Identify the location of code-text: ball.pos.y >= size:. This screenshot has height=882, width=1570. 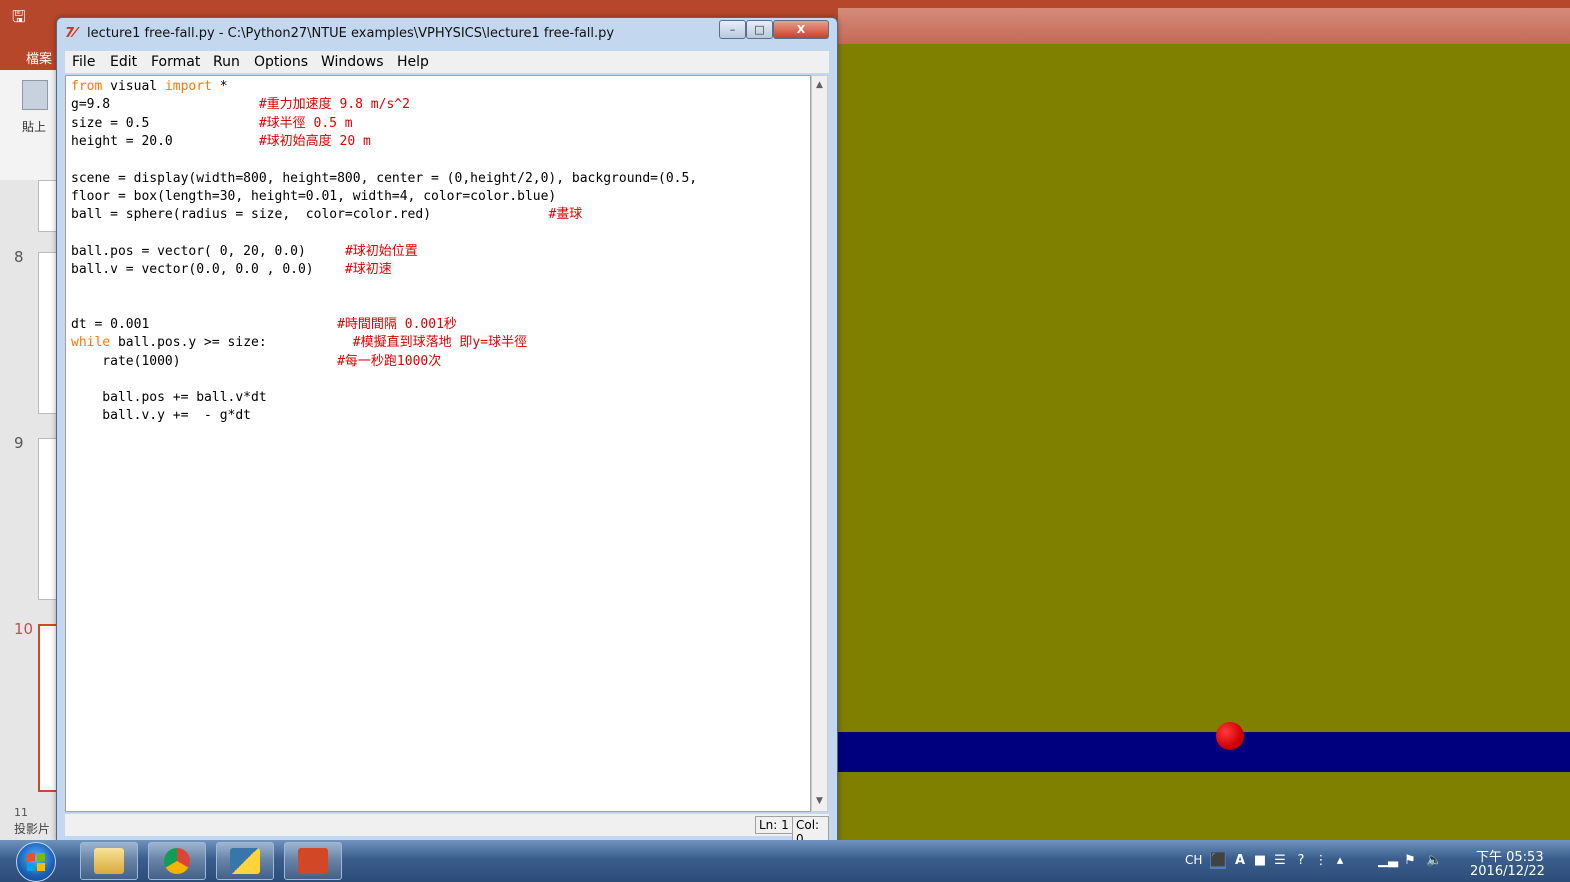
(231, 343).